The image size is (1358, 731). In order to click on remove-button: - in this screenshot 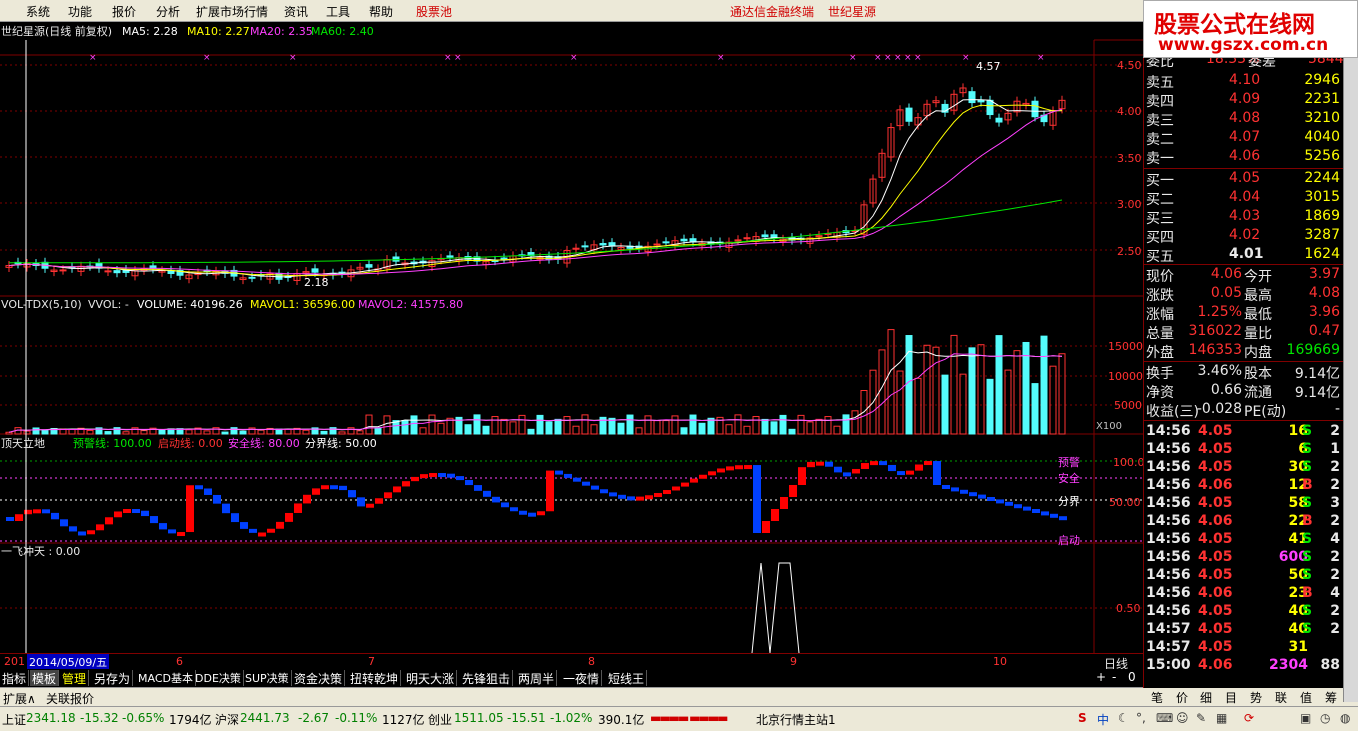, I will do `click(1114, 677)`.